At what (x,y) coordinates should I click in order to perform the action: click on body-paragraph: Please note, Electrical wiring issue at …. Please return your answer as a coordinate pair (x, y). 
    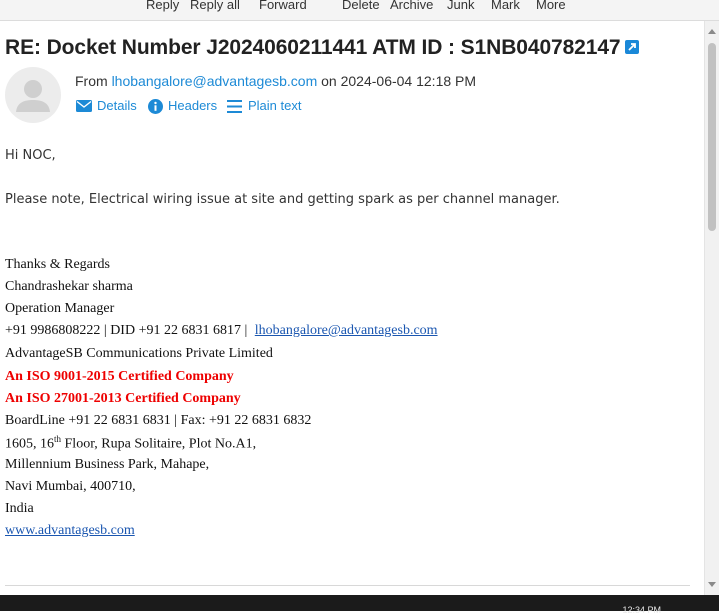
    Looking at the image, I should click on (282, 199).